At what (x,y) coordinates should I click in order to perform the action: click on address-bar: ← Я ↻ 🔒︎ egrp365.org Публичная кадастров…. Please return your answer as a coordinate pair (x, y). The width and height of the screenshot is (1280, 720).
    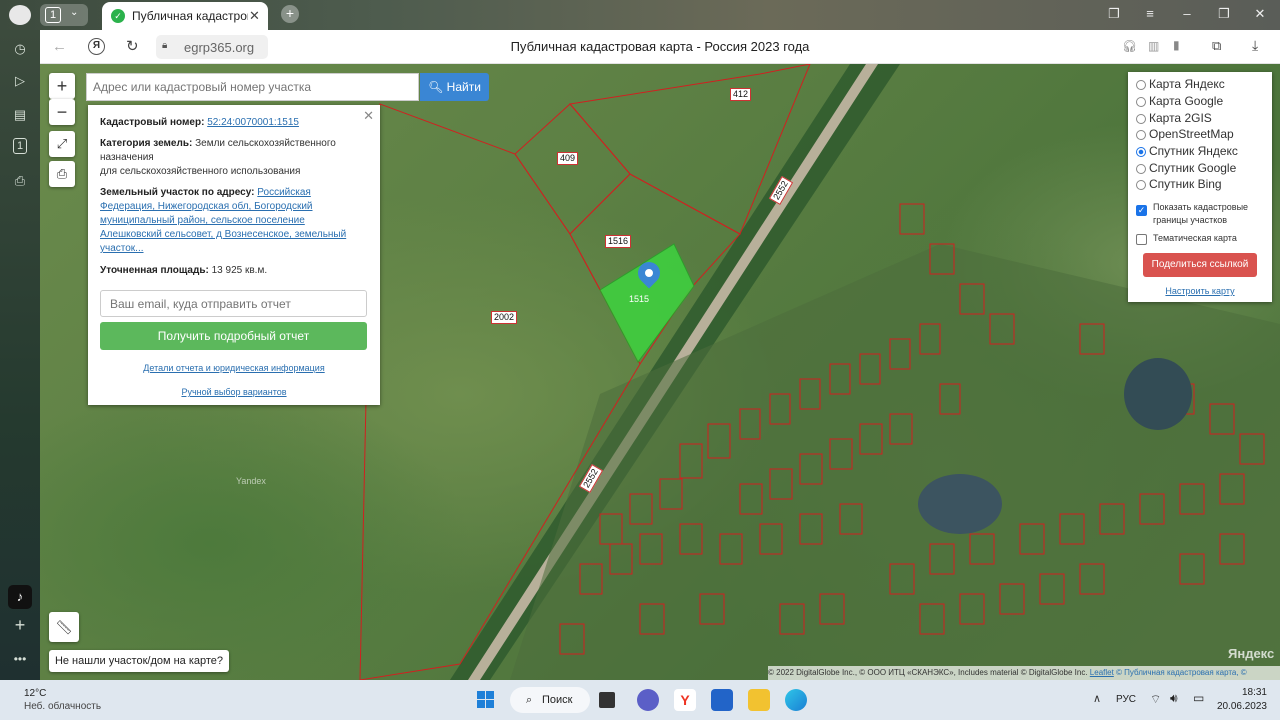
    Looking at the image, I should click on (660, 47).